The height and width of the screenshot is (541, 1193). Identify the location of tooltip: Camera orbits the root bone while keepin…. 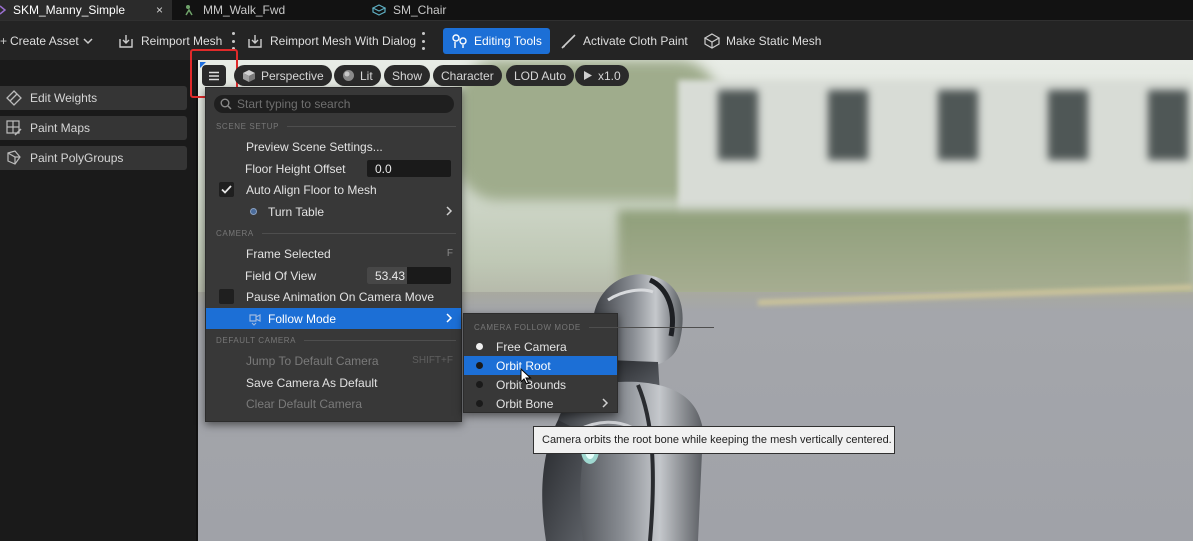
(714, 440).